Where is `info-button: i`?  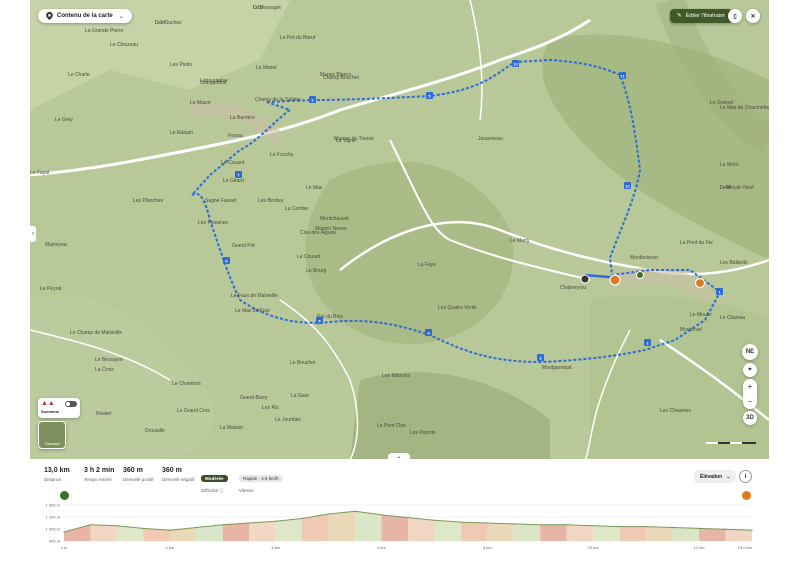
info-button: i is located at coordinates (745, 476).